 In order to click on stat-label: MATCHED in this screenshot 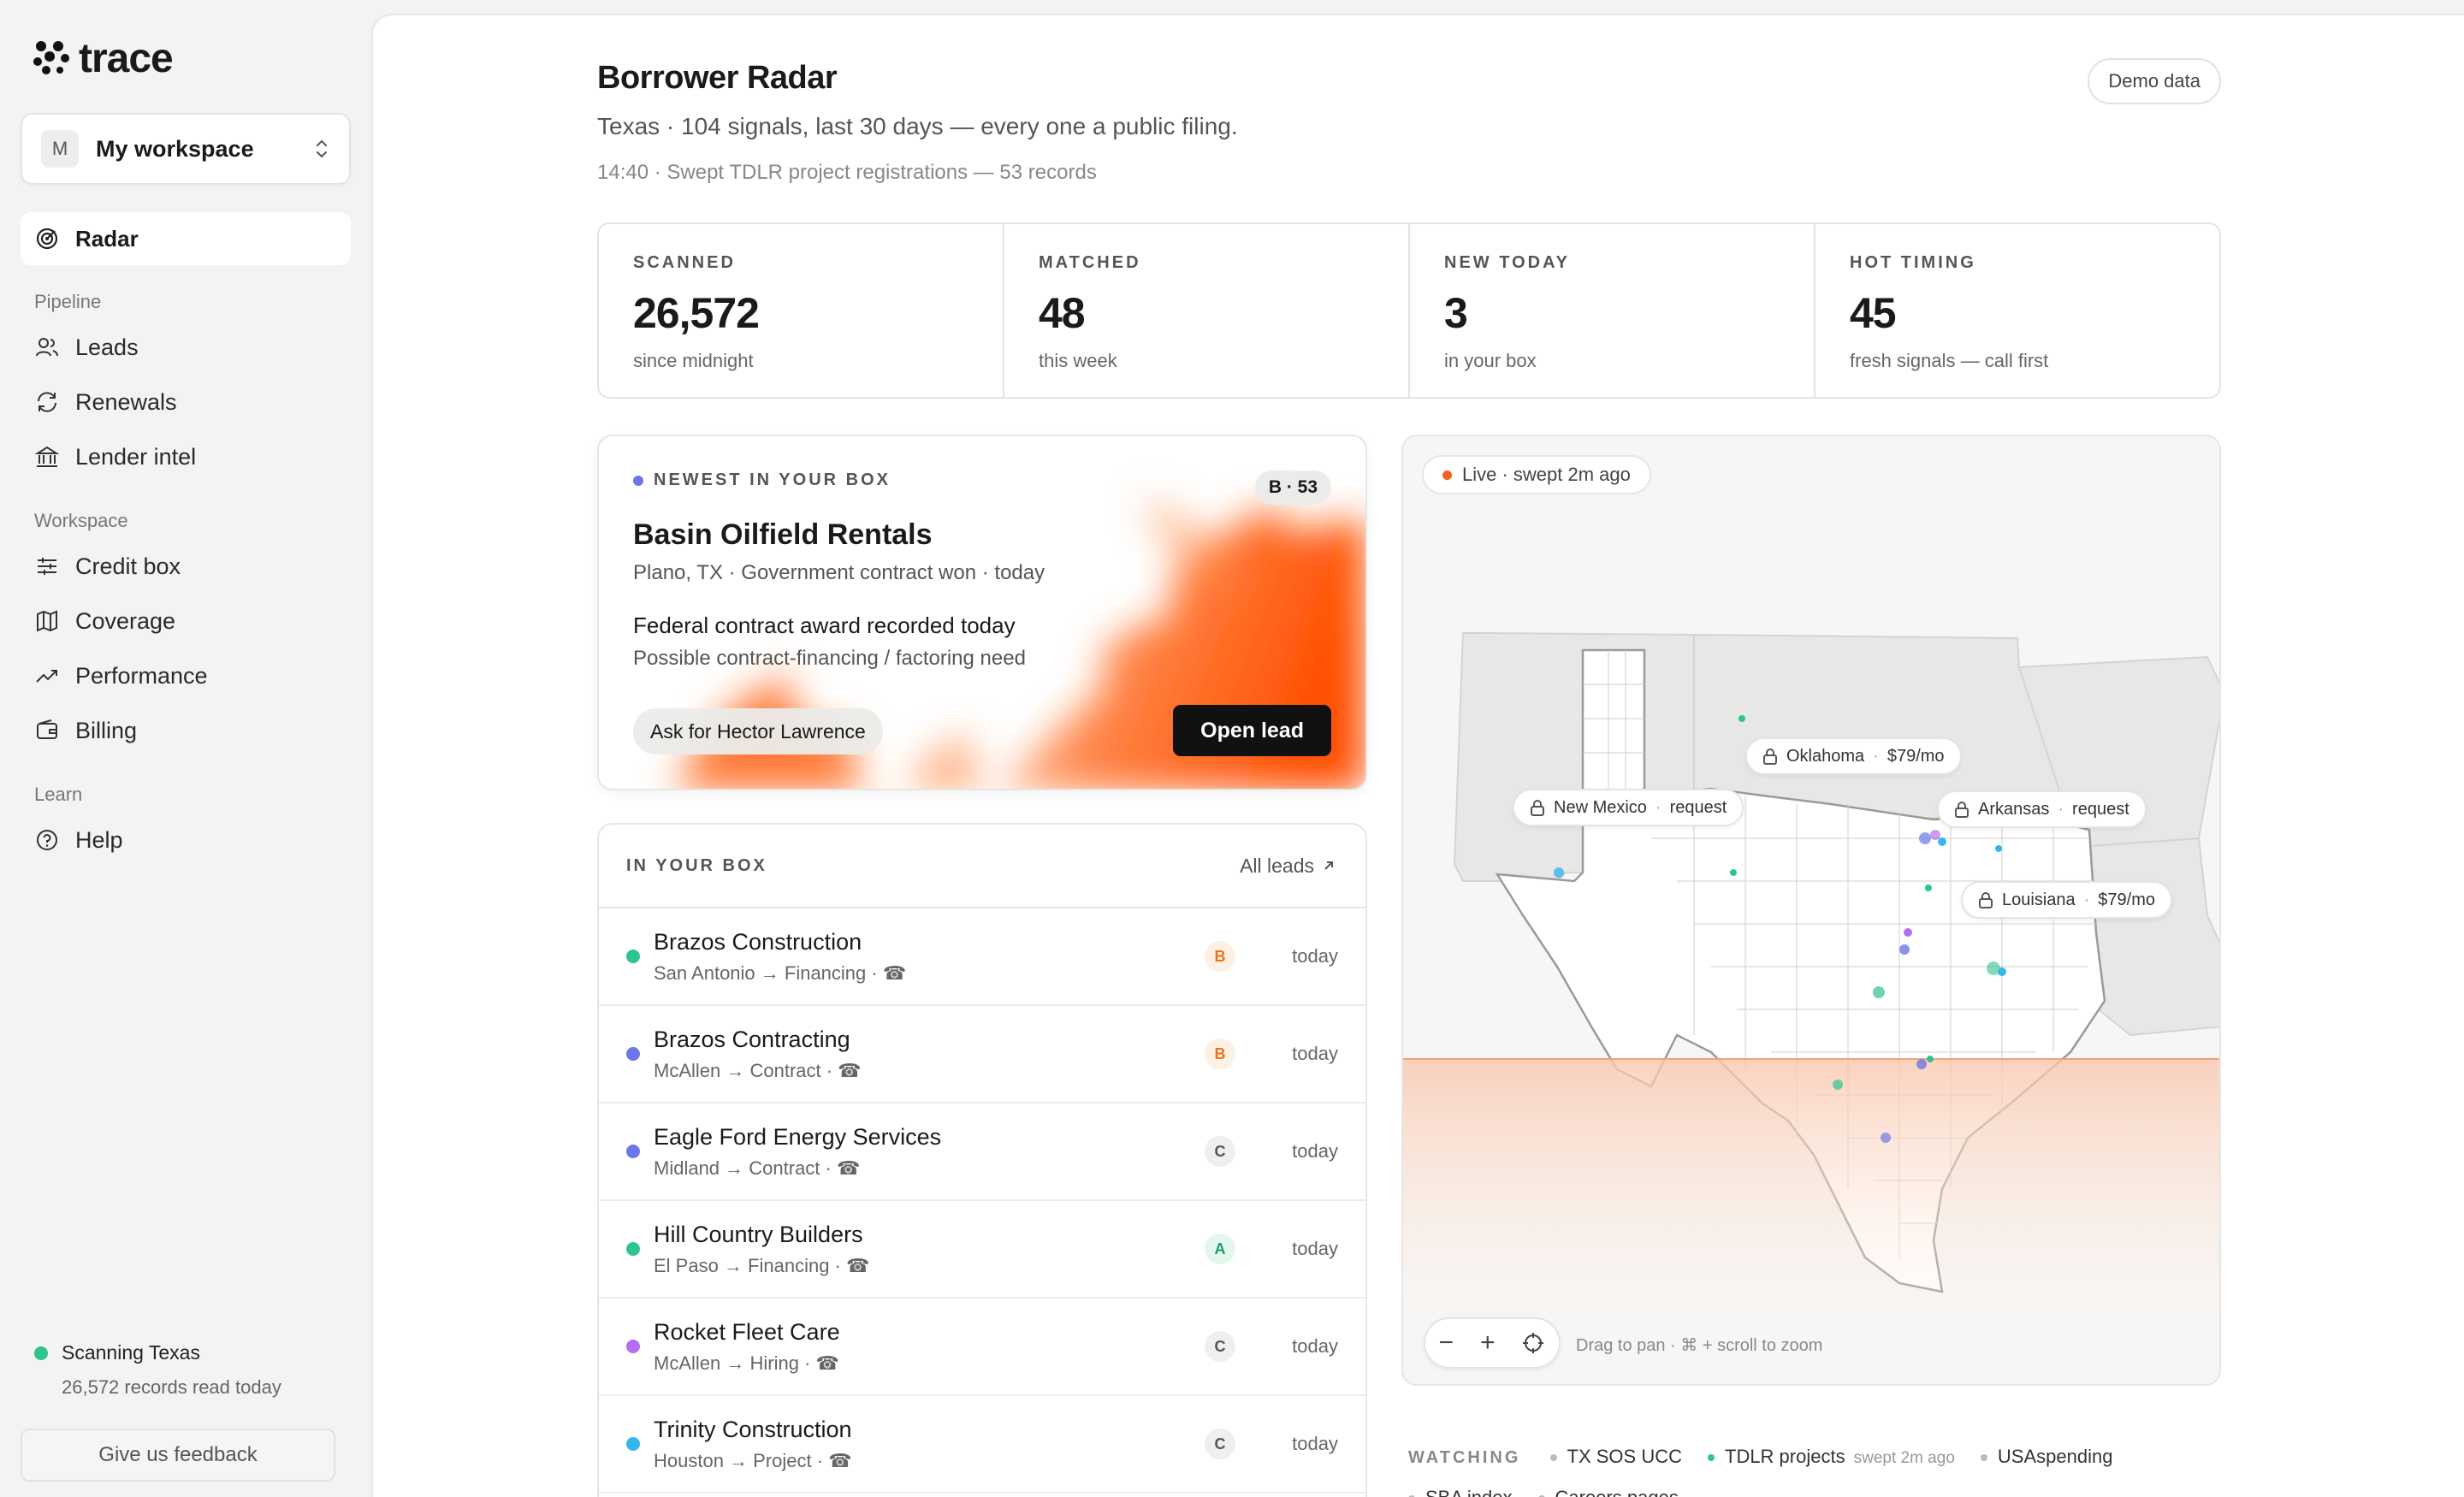, I will do `click(1090, 262)`.